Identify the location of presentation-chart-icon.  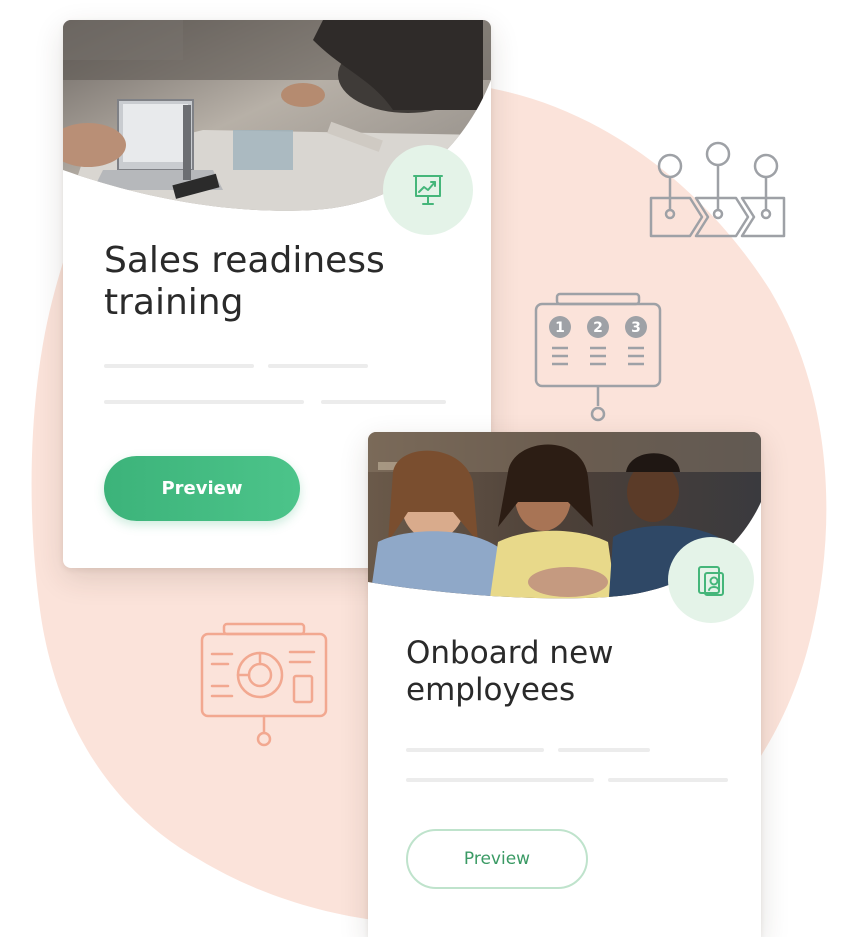
(428, 190).